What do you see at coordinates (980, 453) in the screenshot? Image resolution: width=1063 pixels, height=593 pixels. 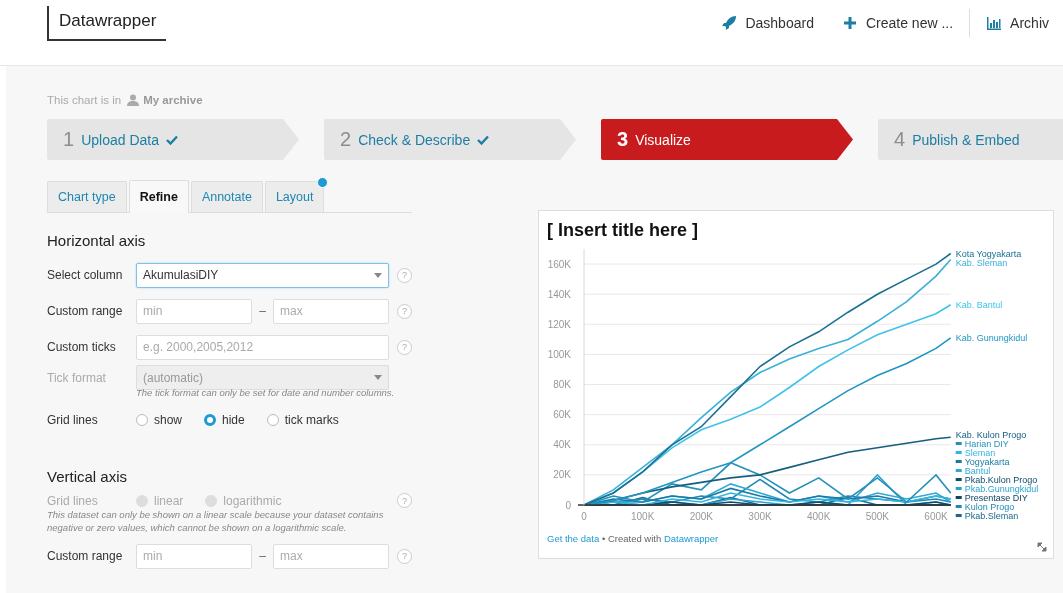 I see `series-label: Sleman` at bounding box center [980, 453].